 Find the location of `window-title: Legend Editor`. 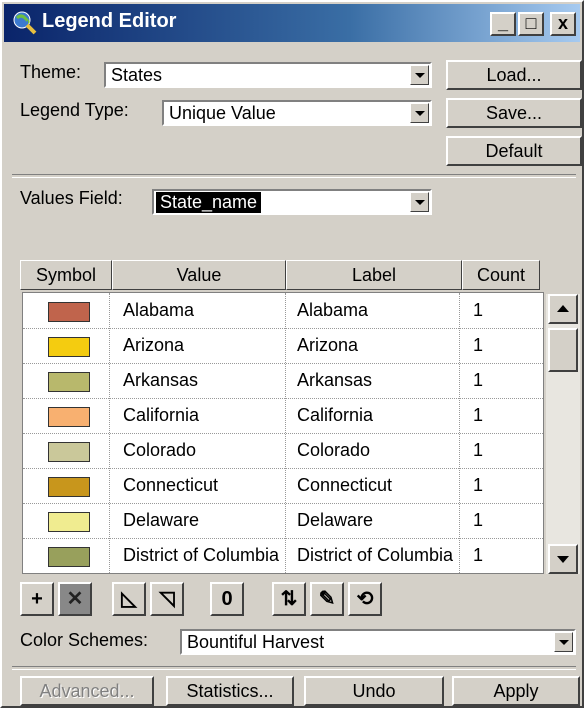

window-title: Legend Editor is located at coordinates (109, 21).